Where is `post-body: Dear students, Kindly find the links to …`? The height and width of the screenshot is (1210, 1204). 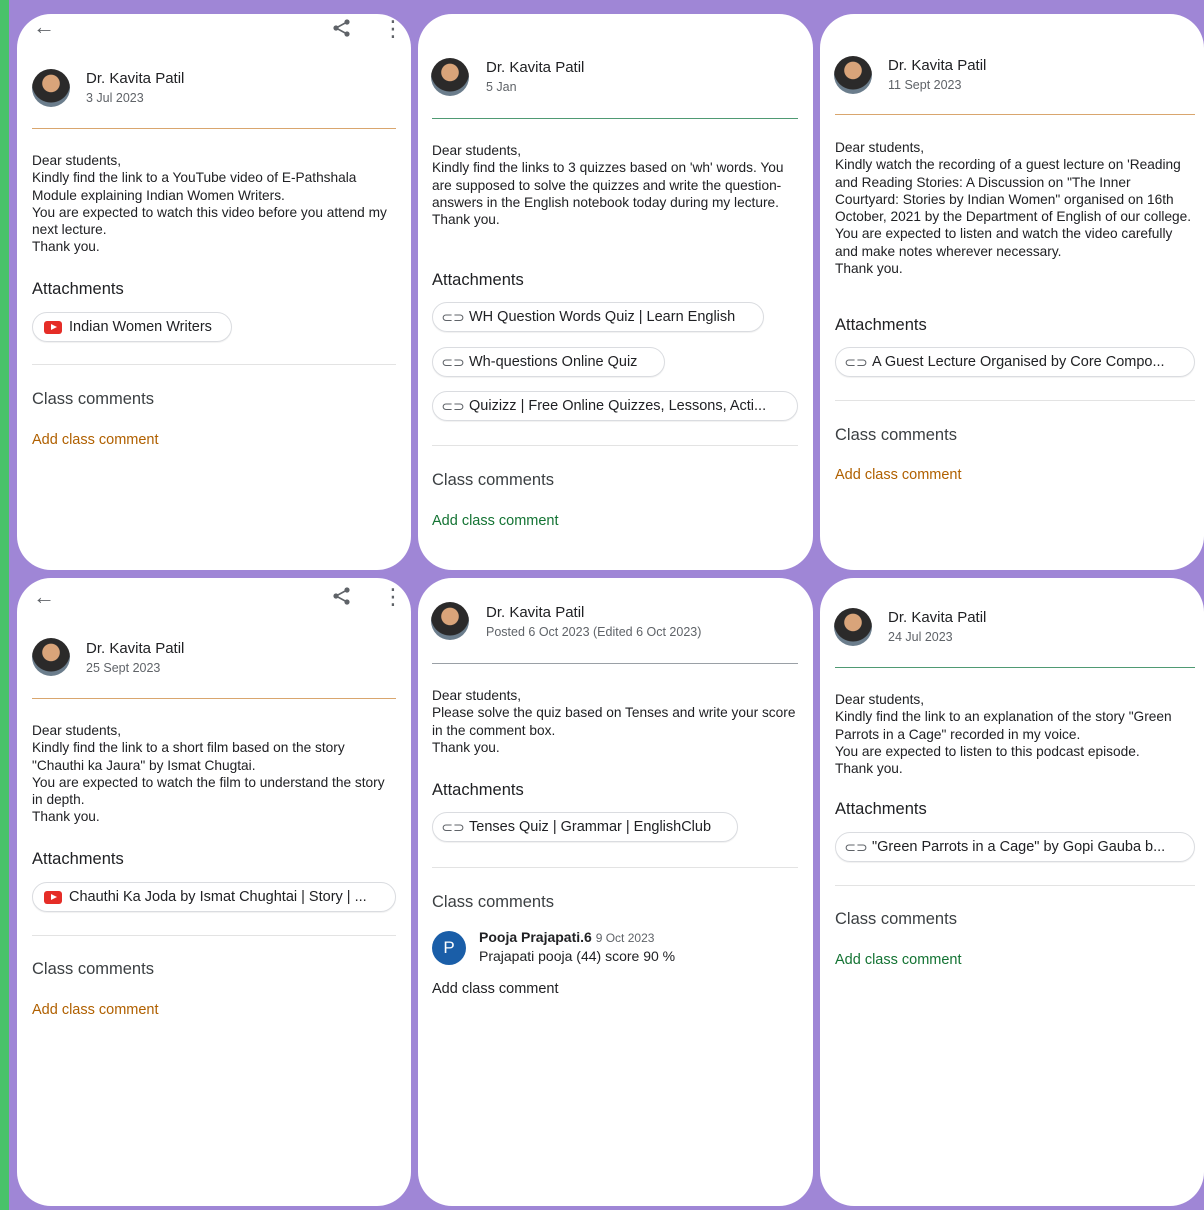 post-body: Dear students, Kindly find the links to … is located at coordinates (608, 185).